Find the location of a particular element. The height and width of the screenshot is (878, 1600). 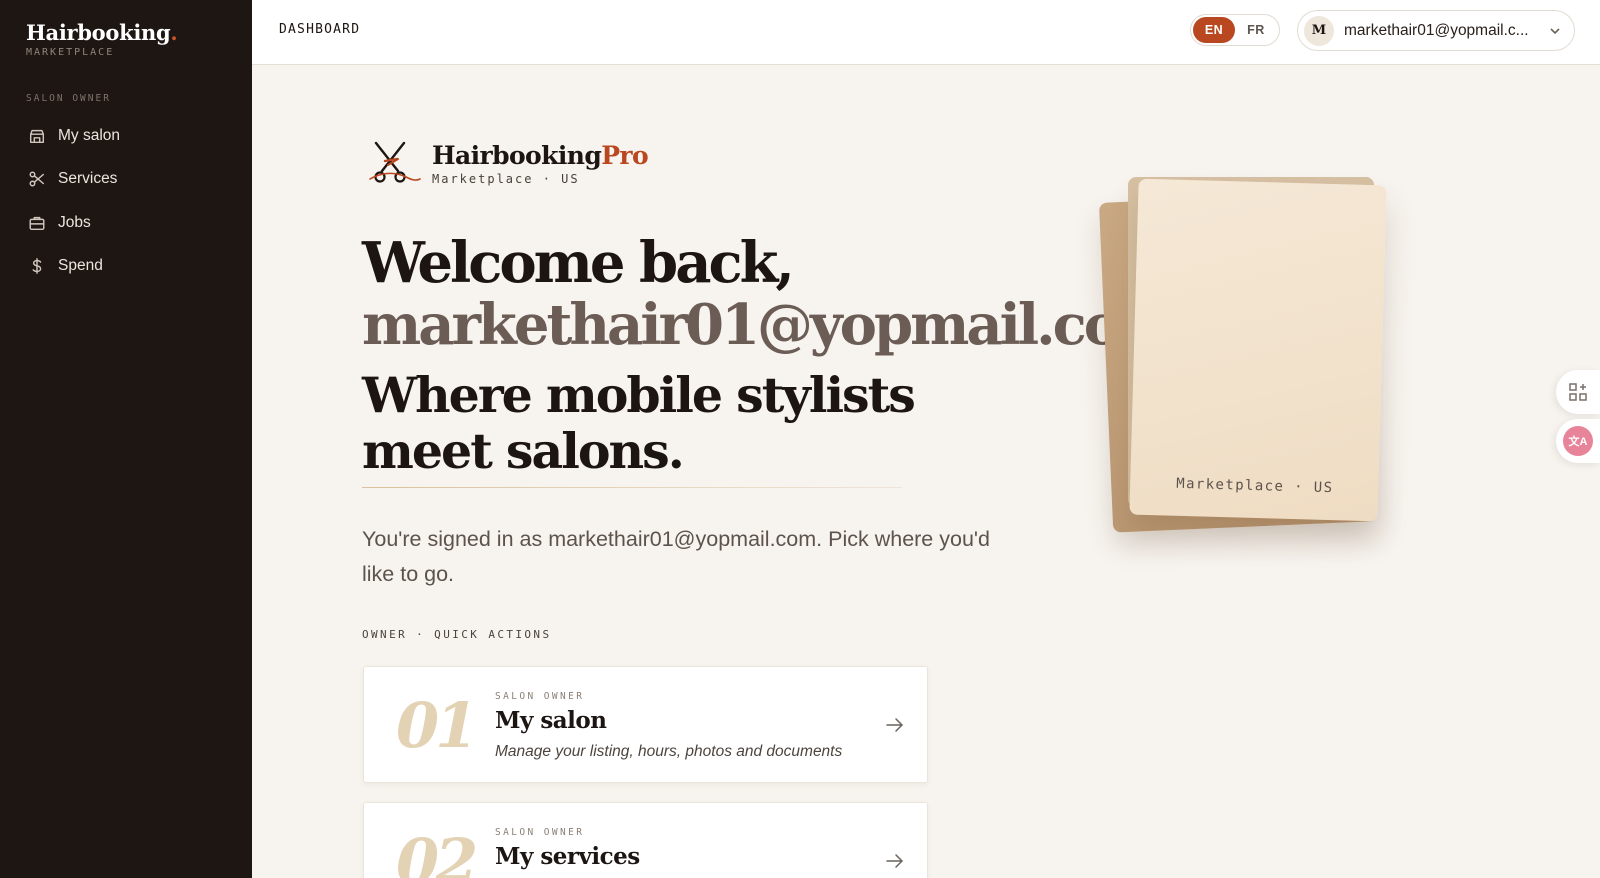

welcome-heading: Welcome back, markethair01@yopmail.com is located at coordinates (769, 294).